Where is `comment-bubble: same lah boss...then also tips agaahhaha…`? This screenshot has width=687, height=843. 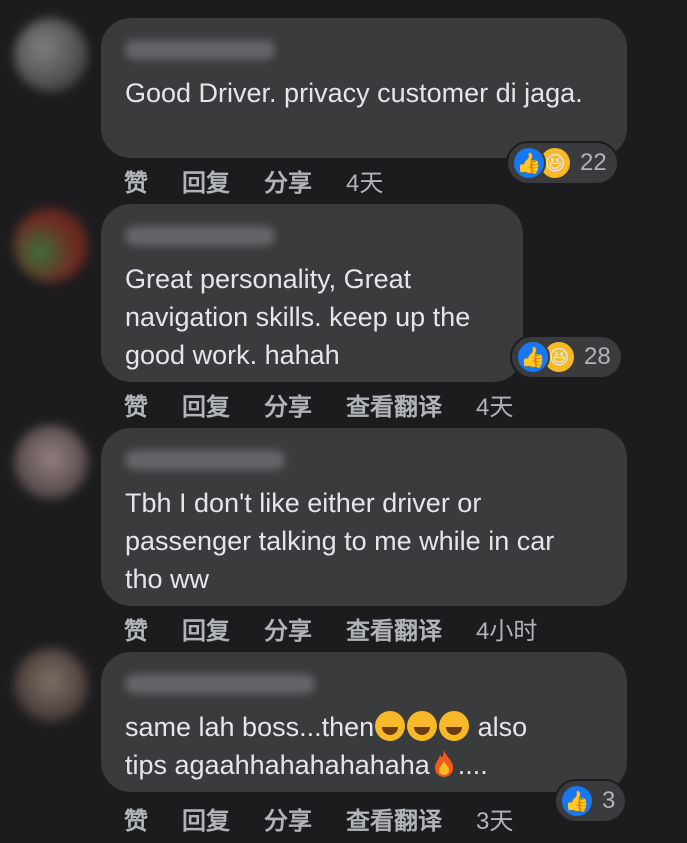
comment-bubble: same lah boss...then also tips agaahhaha… is located at coordinates (364, 722).